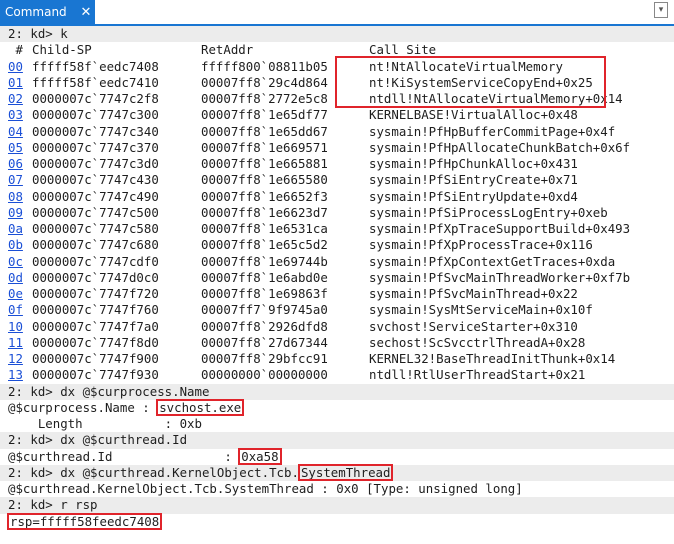 This screenshot has height=544, width=674. Describe the element at coordinates (264, 342) in the screenshot. I see `frame-retaddr: 00007ff8`27d67344` at that location.